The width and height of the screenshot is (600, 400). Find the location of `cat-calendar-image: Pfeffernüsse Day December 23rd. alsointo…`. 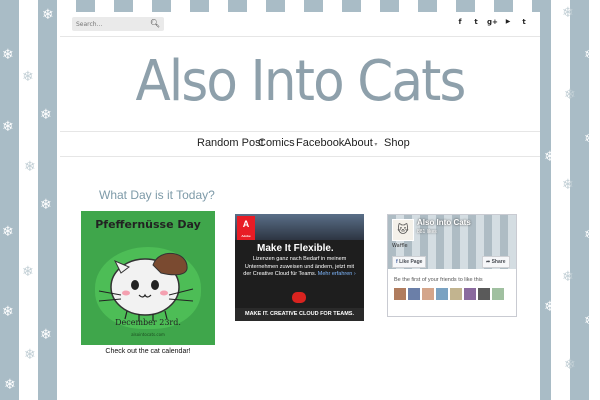

cat-calendar-image: Pfeffernüsse Day December 23rd. alsointo… is located at coordinates (148, 278).